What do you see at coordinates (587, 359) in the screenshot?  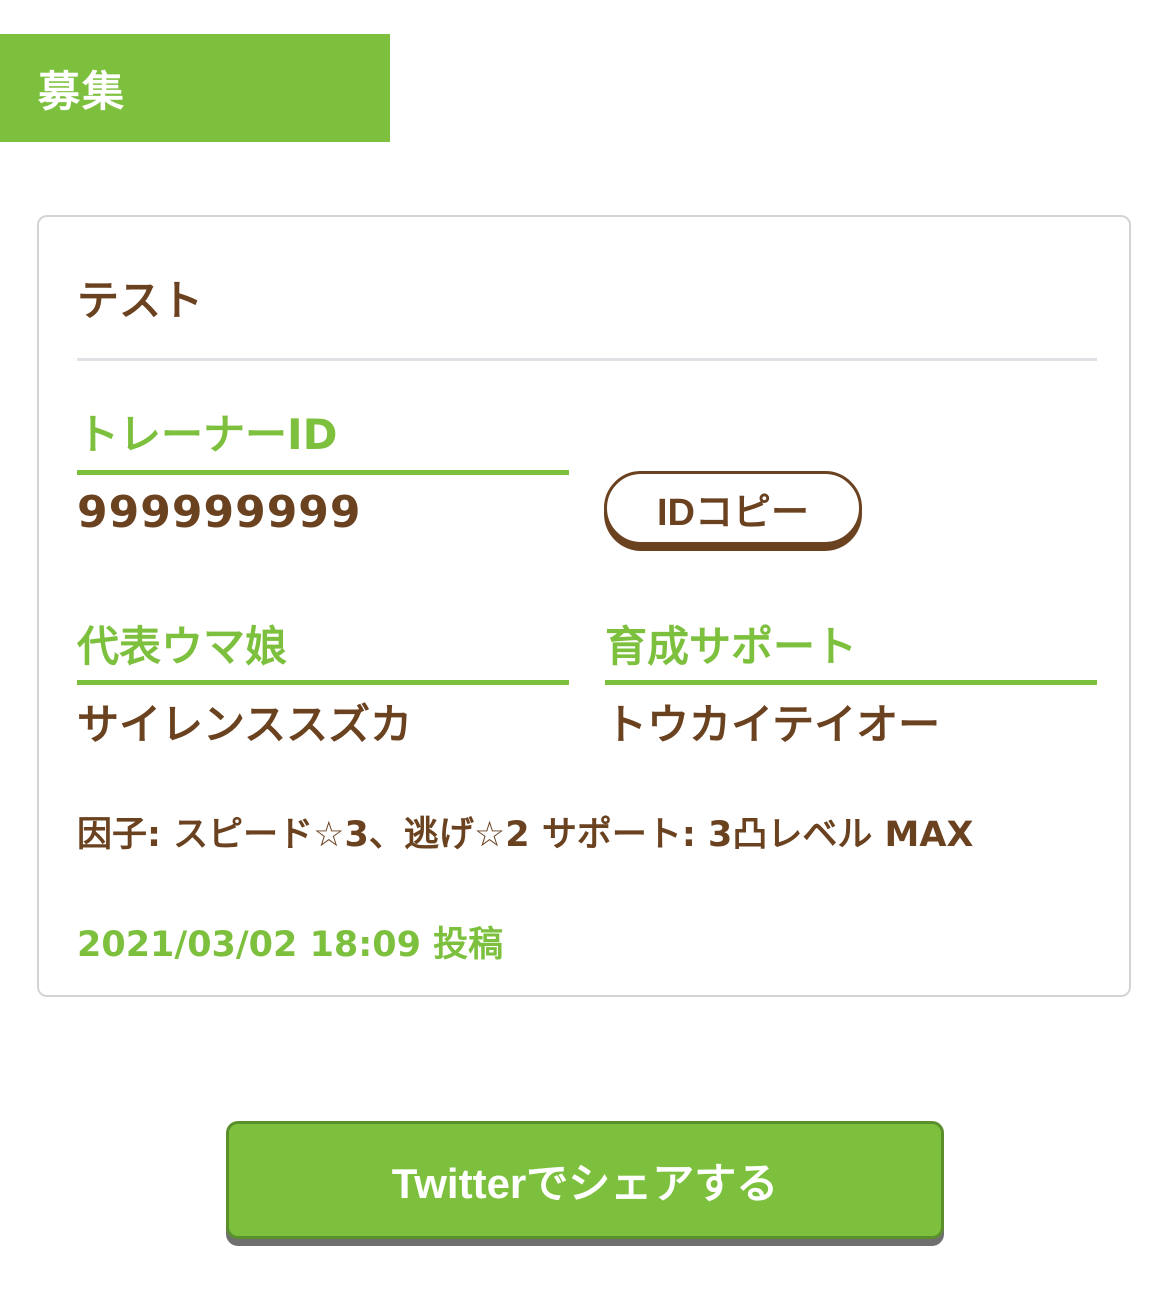 I see `title-divider` at bounding box center [587, 359].